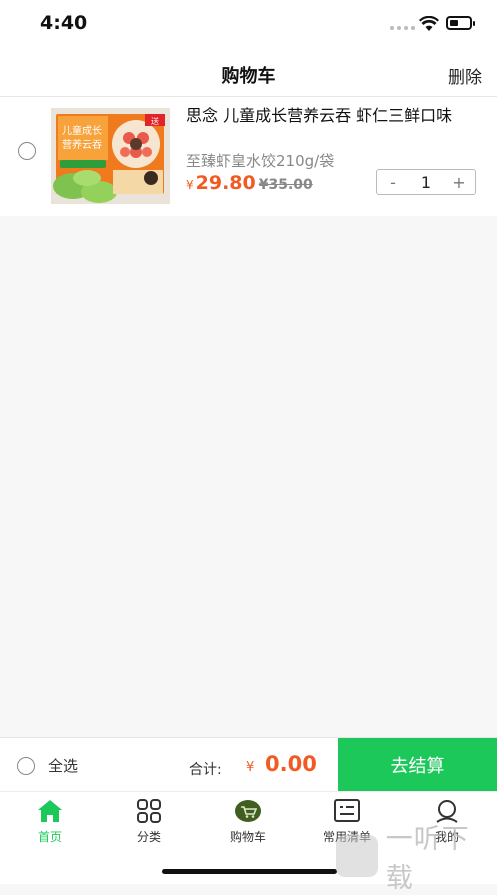 The image size is (497, 895). Describe the element at coordinates (225, 183) in the screenshot. I see `product-price: 29.80` at that location.